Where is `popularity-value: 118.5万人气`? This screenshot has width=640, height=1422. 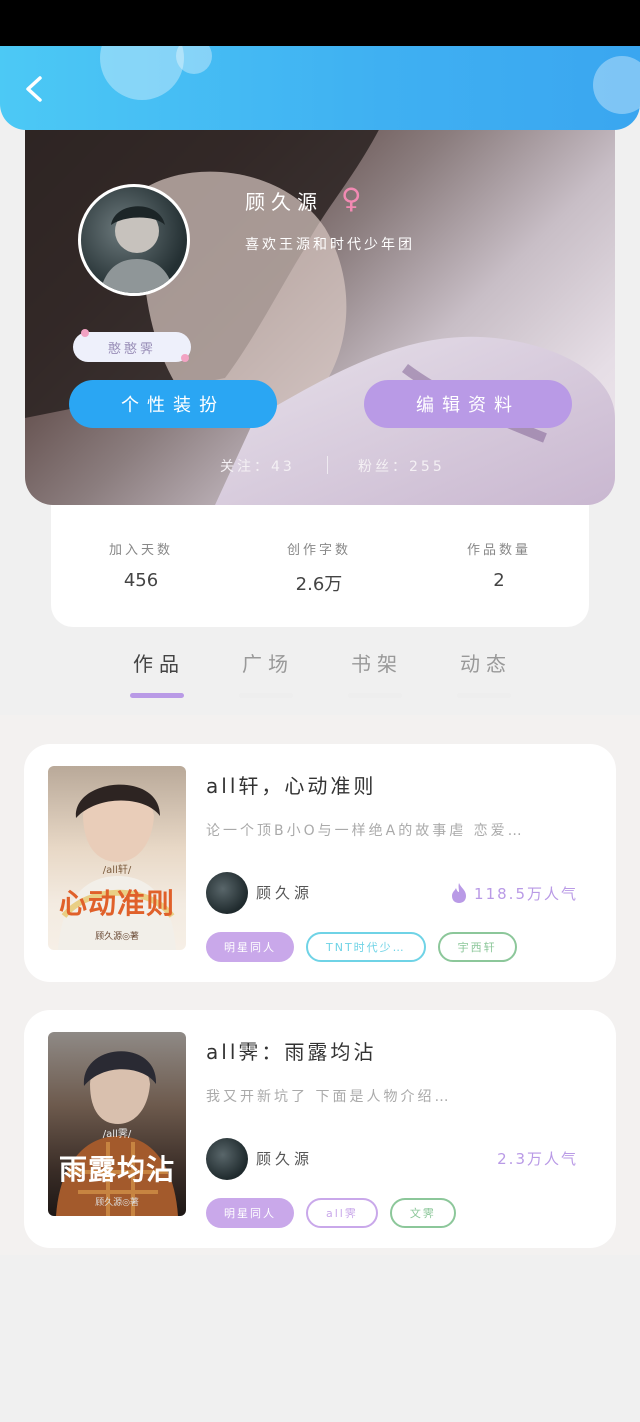 popularity-value: 118.5万人气 is located at coordinates (526, 893).